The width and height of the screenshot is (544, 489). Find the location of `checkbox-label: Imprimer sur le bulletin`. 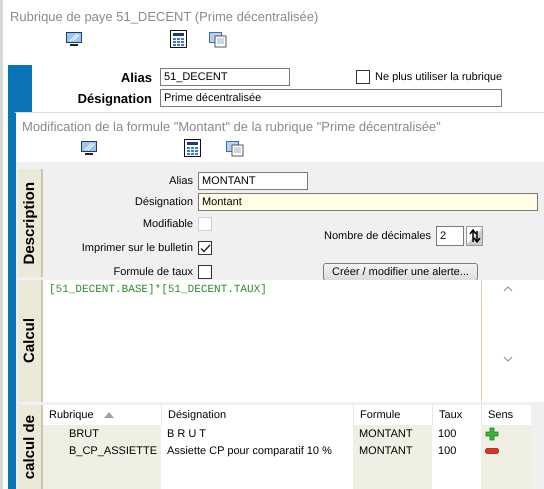

checkbox-label: Imprimer sur le bulletin is located at coordinates (136, 248).